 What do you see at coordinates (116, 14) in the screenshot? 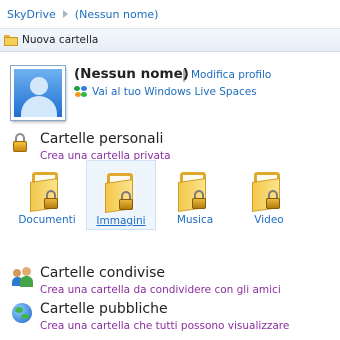
I see `breadcrumb-current: (Nessun nome)` at bounding box center [116, 14].